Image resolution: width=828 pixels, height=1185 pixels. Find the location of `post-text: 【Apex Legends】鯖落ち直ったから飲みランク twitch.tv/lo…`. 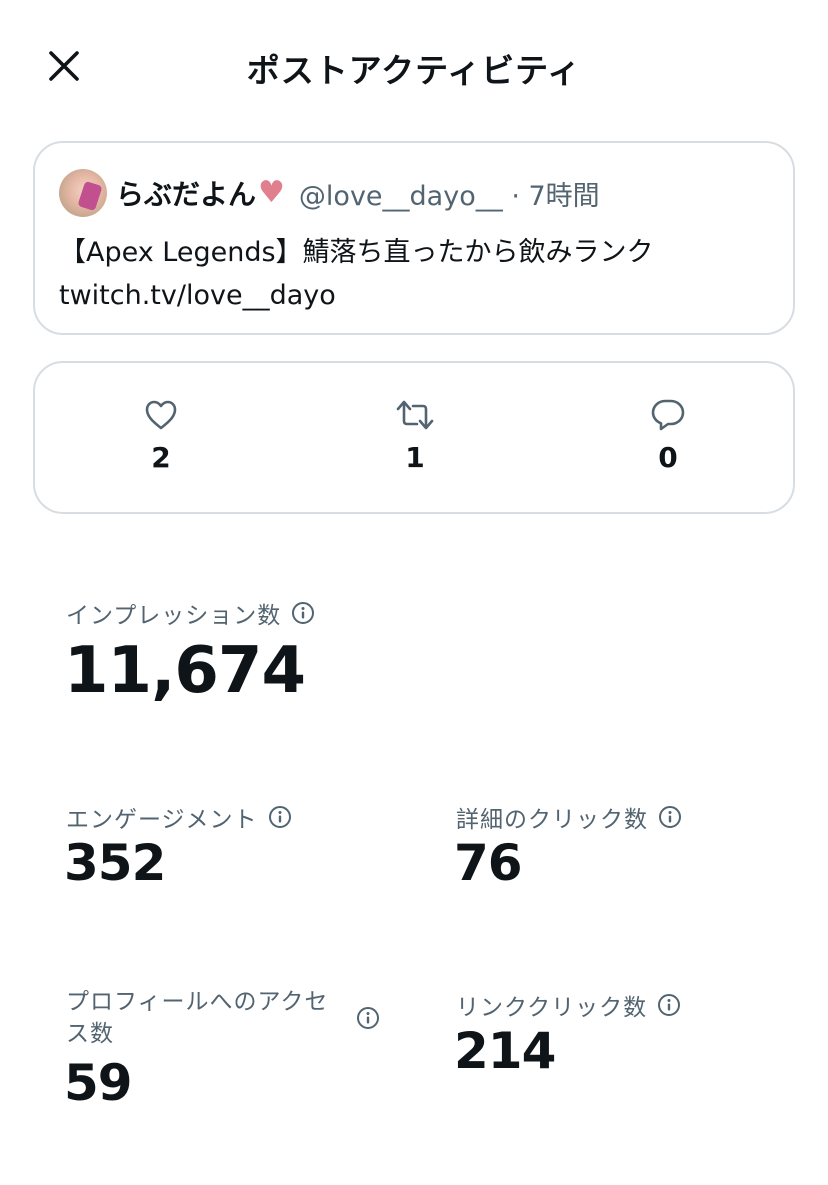

post-text: 【Apex Legends】鯖落ち直ったから飲みランク twitch.tv/lo… is located at coordinates (419, 274).